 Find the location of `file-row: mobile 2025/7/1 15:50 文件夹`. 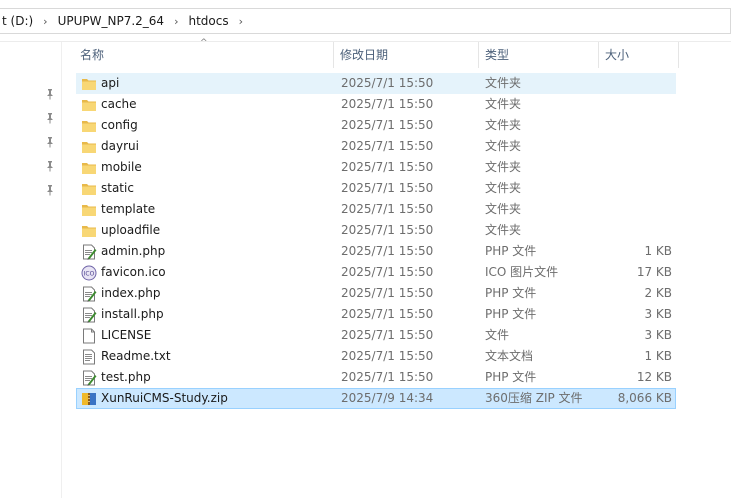

file-row: mobile 2025/7/1 15:50 文件夹 is located at coordinates (376, 167).